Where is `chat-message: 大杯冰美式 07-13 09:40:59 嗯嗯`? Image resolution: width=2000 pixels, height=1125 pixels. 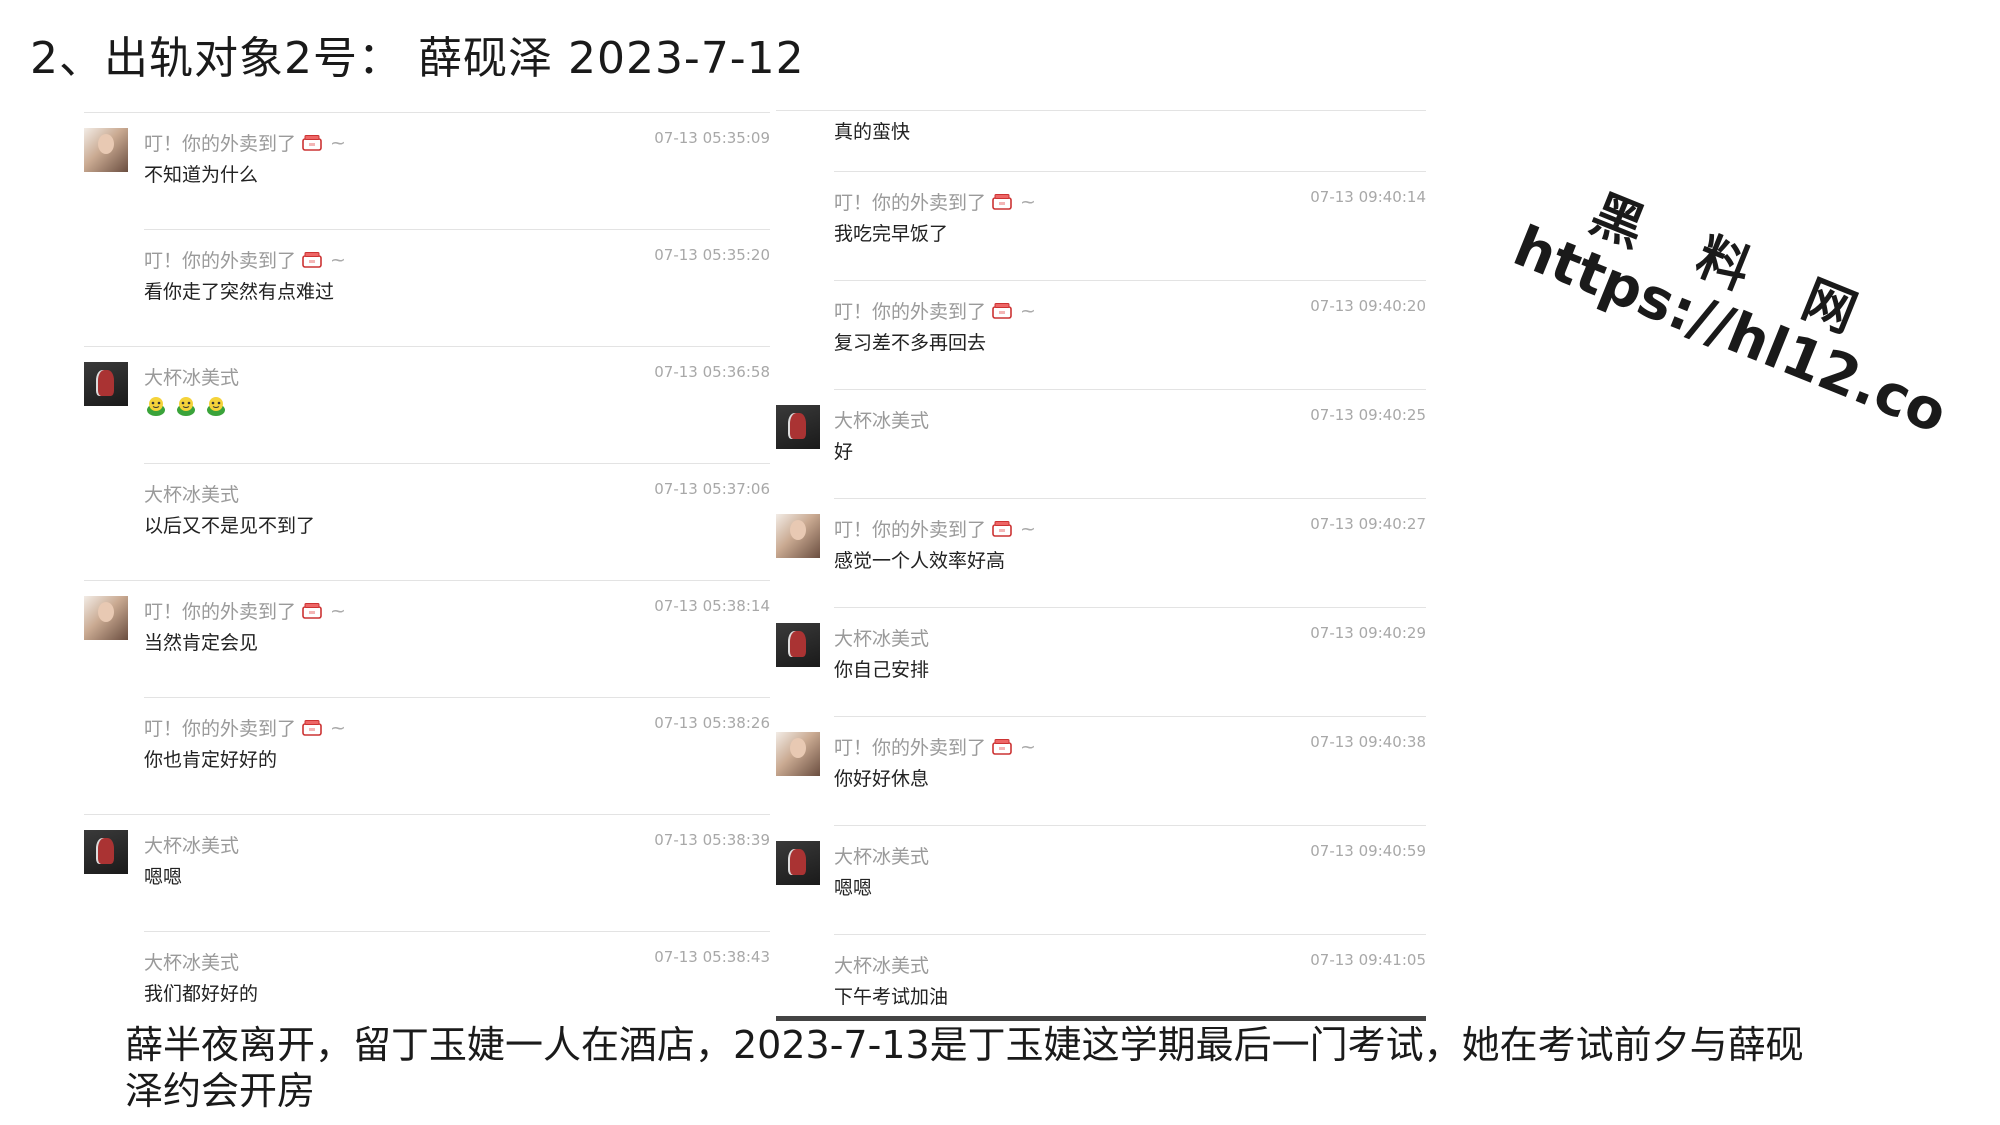 chat-message: 大杯冰美式 07-13 09:40:59 嗯嗯 is located at coordinates (1101, 884).